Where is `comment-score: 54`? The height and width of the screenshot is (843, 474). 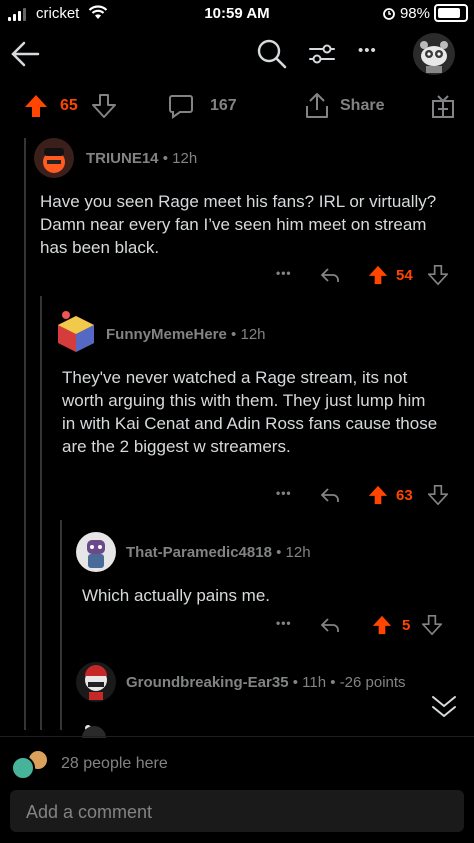
comment-score: 54 is located at coordinates (404, 275).